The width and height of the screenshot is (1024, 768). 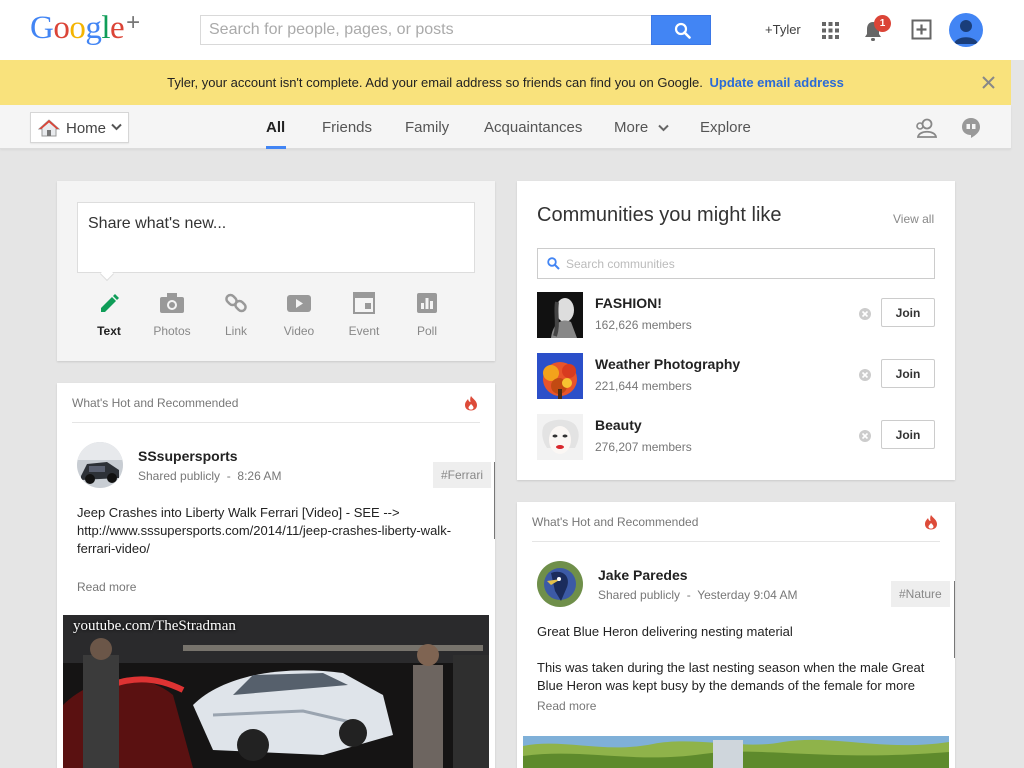 I want to click on close-icon, so click(x=988, y=82).